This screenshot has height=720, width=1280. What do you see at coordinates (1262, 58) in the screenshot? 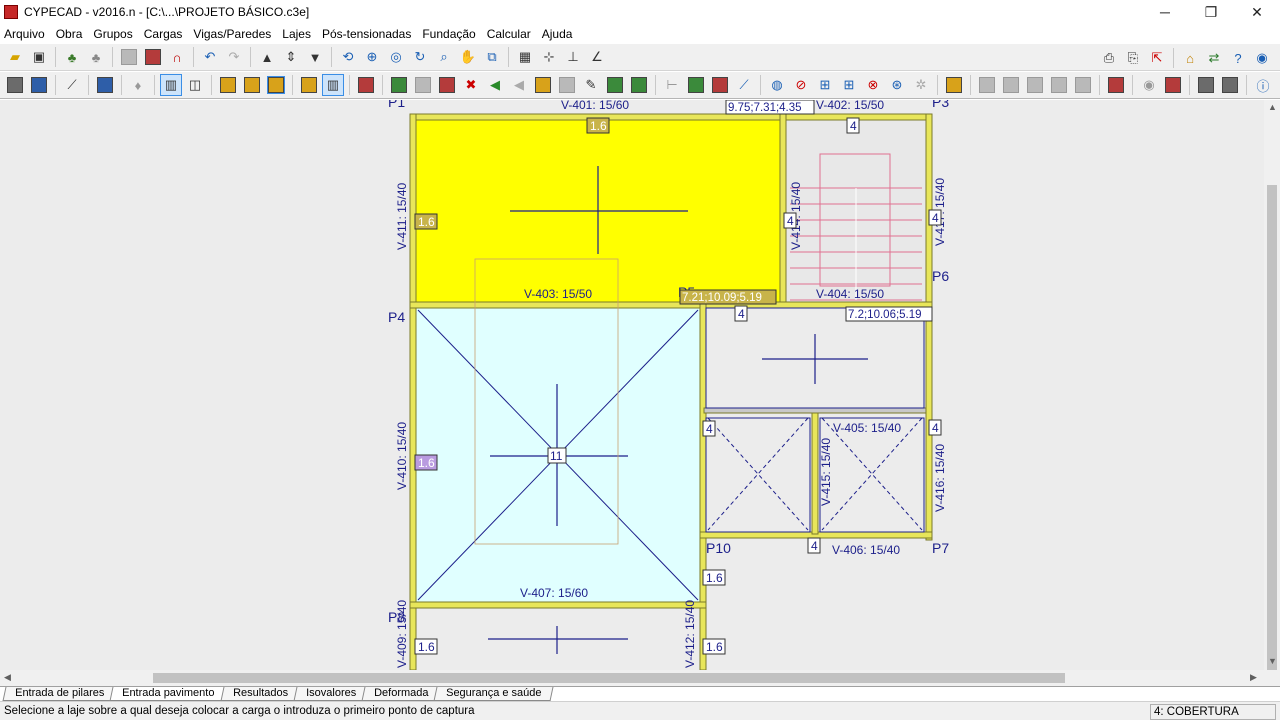
I see `web-icon: ◉` at bounding box center [1262, 58].